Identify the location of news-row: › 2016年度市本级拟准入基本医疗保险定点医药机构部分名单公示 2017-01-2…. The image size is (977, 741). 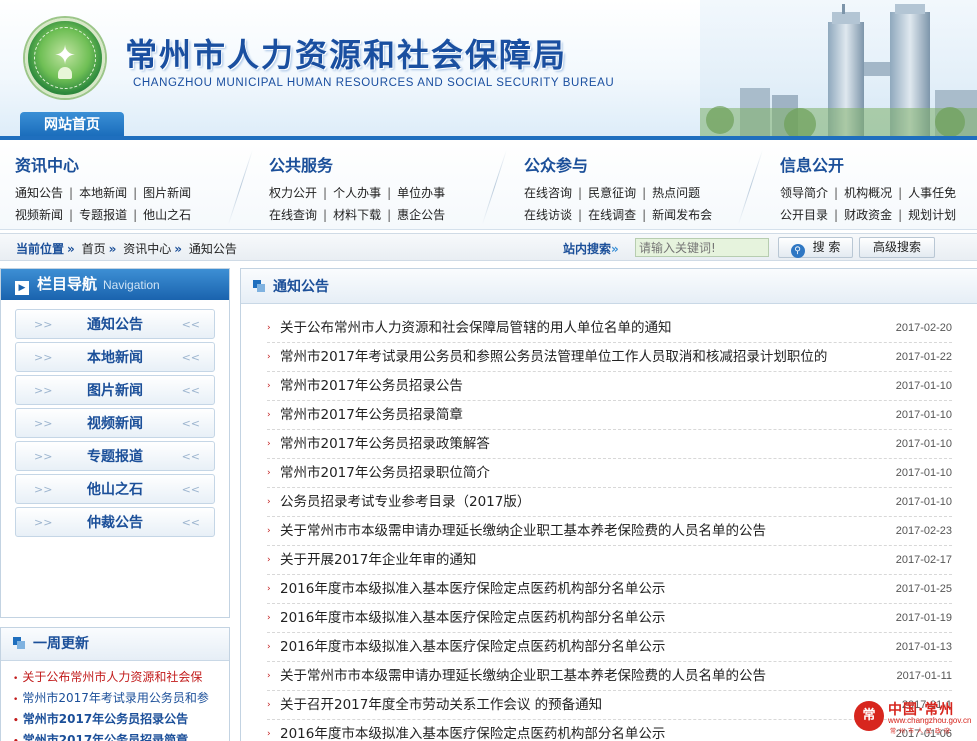
(609, 589).